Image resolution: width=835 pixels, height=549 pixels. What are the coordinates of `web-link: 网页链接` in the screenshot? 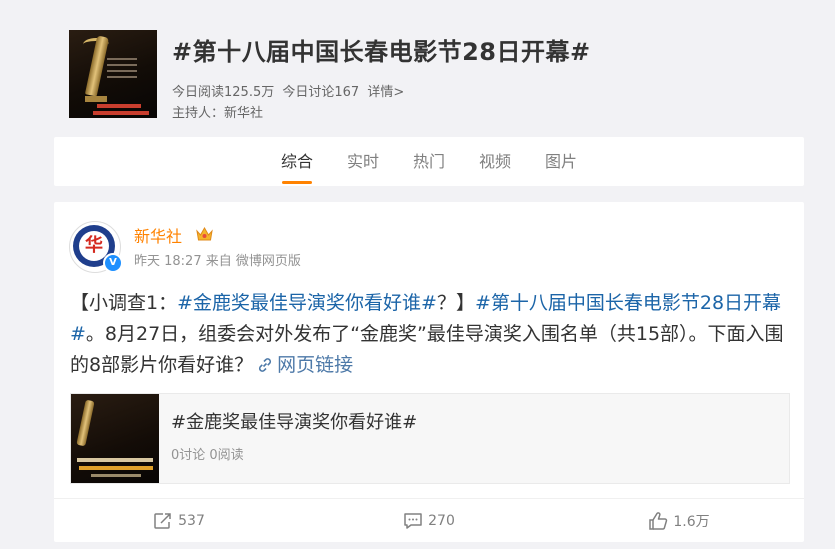 It's located at (303, 365).